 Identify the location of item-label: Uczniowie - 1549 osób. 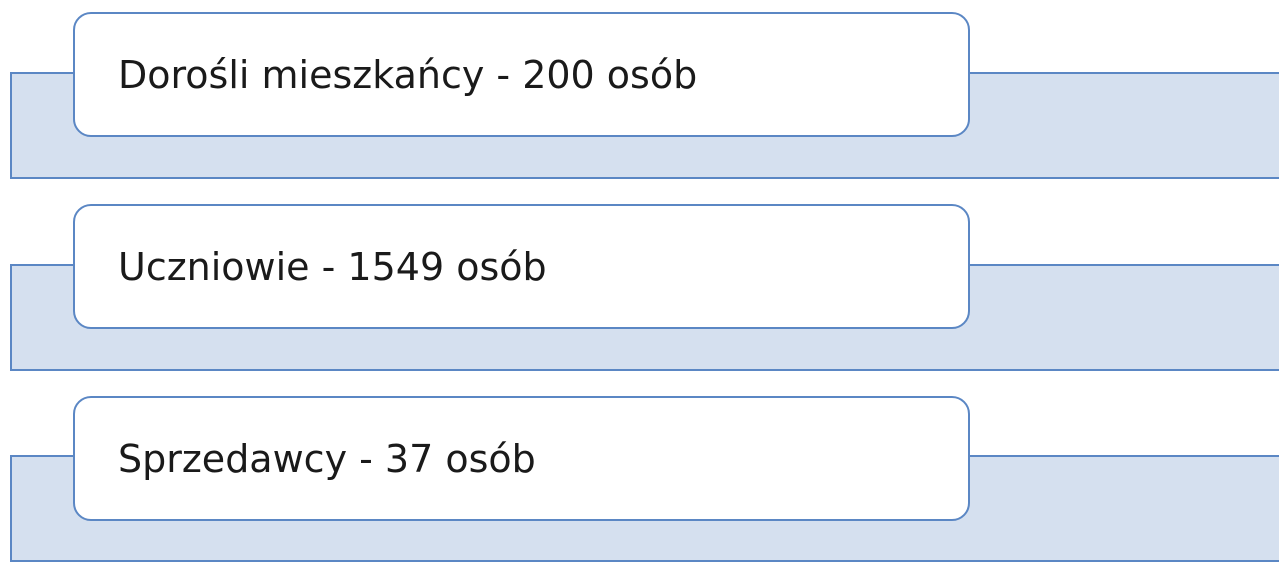
(332, 266).